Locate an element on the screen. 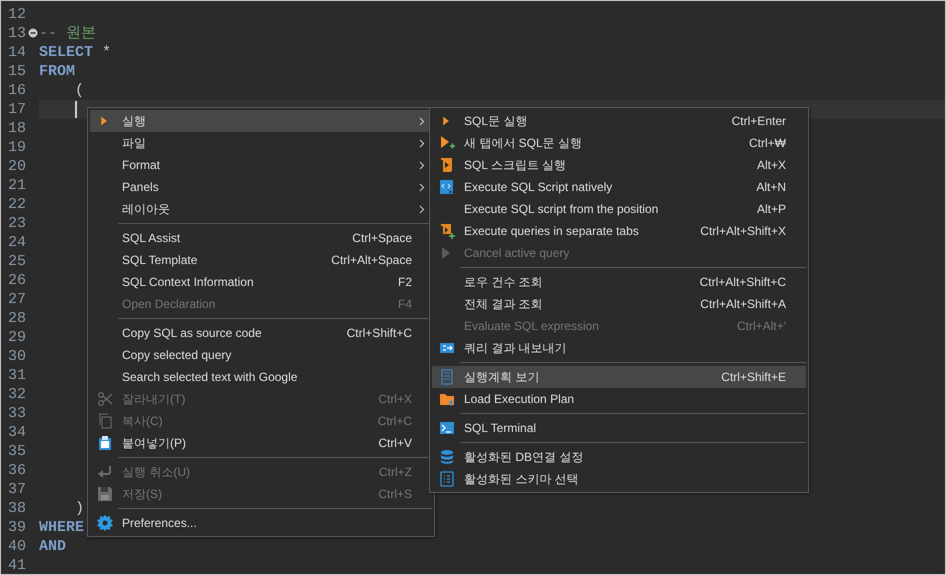 This screenshot has width=946, height=575. play-plus-icon is located at coordinates (447, 143).